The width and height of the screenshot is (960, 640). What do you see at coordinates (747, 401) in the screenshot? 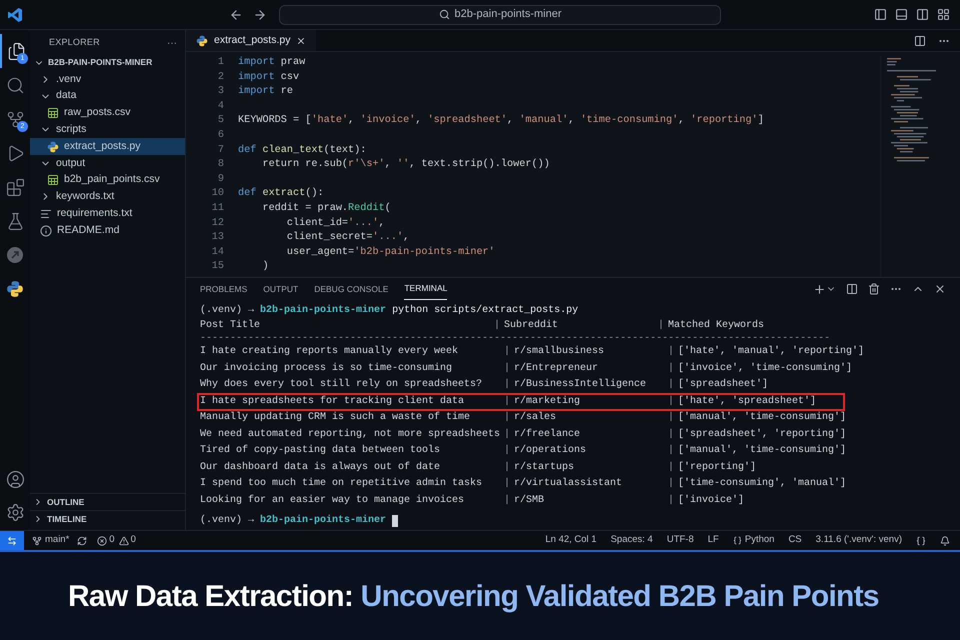
I see `matched-keywords: ['hate', 'spreadsheet']` at bounding box center [747, 401].